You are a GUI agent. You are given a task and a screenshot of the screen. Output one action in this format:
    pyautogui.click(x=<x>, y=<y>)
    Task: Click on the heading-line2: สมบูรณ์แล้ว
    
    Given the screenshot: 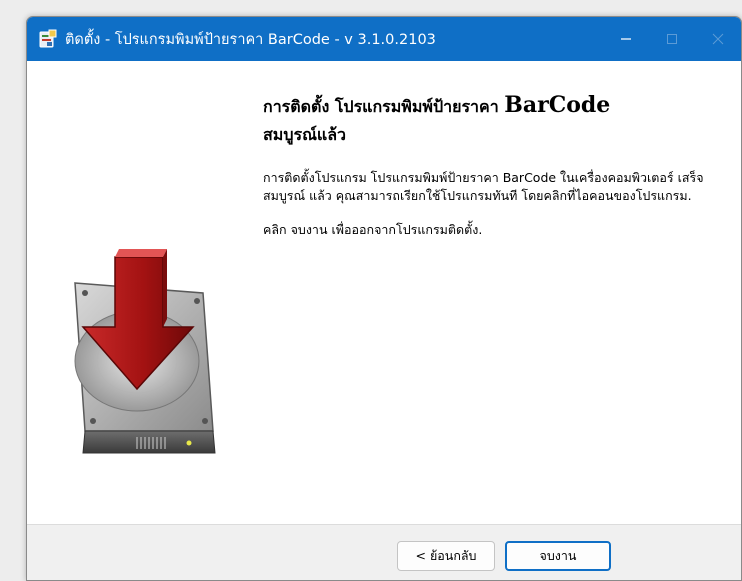 What is the action you would take?
    pyautogui.click(x=305, y=134)
    